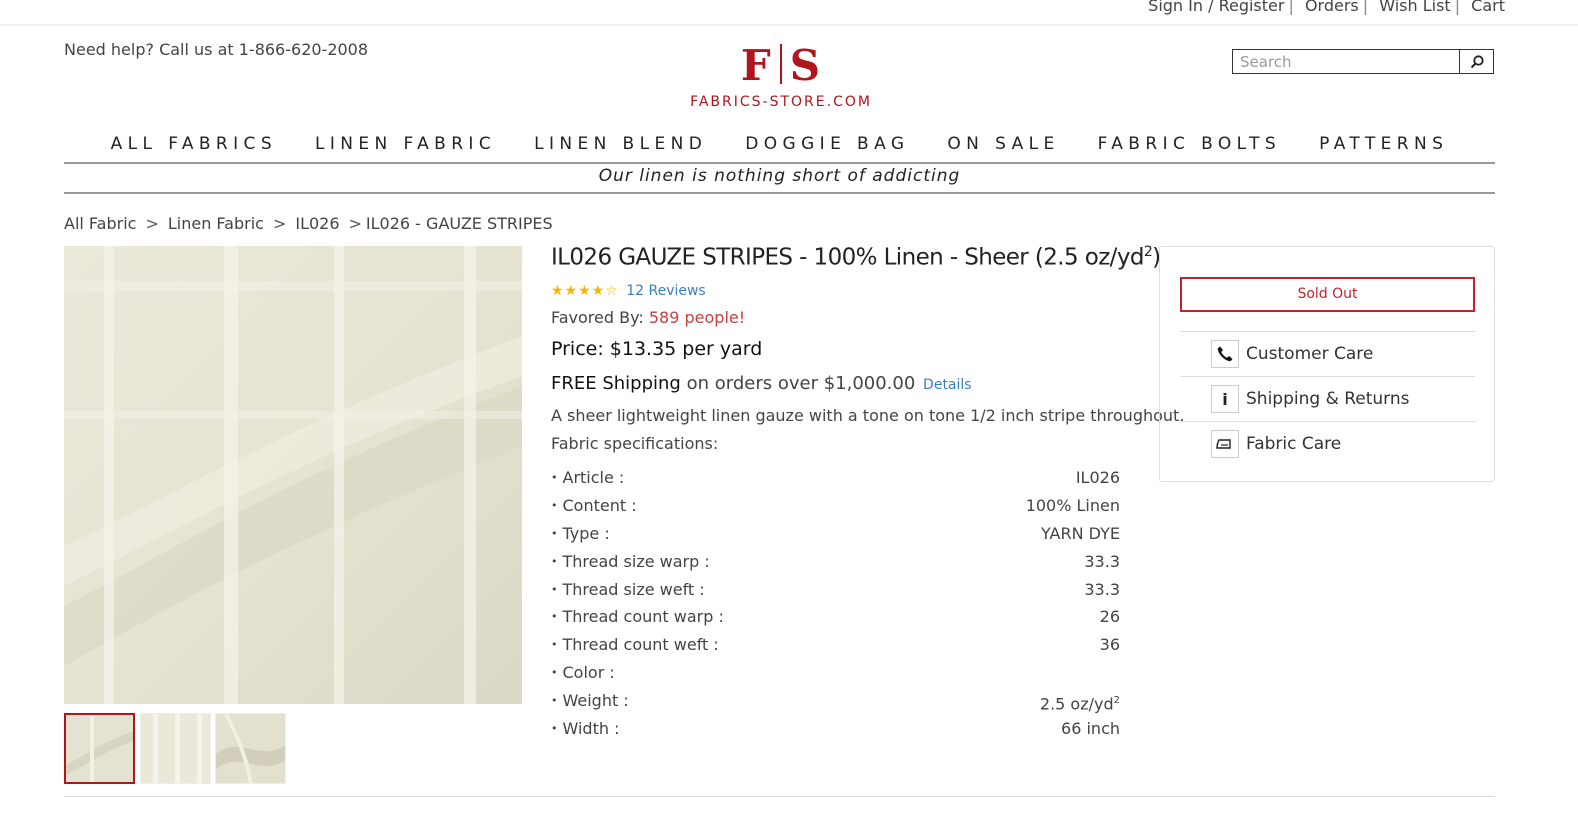 The image size is (1578, 817). Describe the element at coordinates (1383, 144) in the screenshot. I see `nav-patterns: PATTERNS` at that location.